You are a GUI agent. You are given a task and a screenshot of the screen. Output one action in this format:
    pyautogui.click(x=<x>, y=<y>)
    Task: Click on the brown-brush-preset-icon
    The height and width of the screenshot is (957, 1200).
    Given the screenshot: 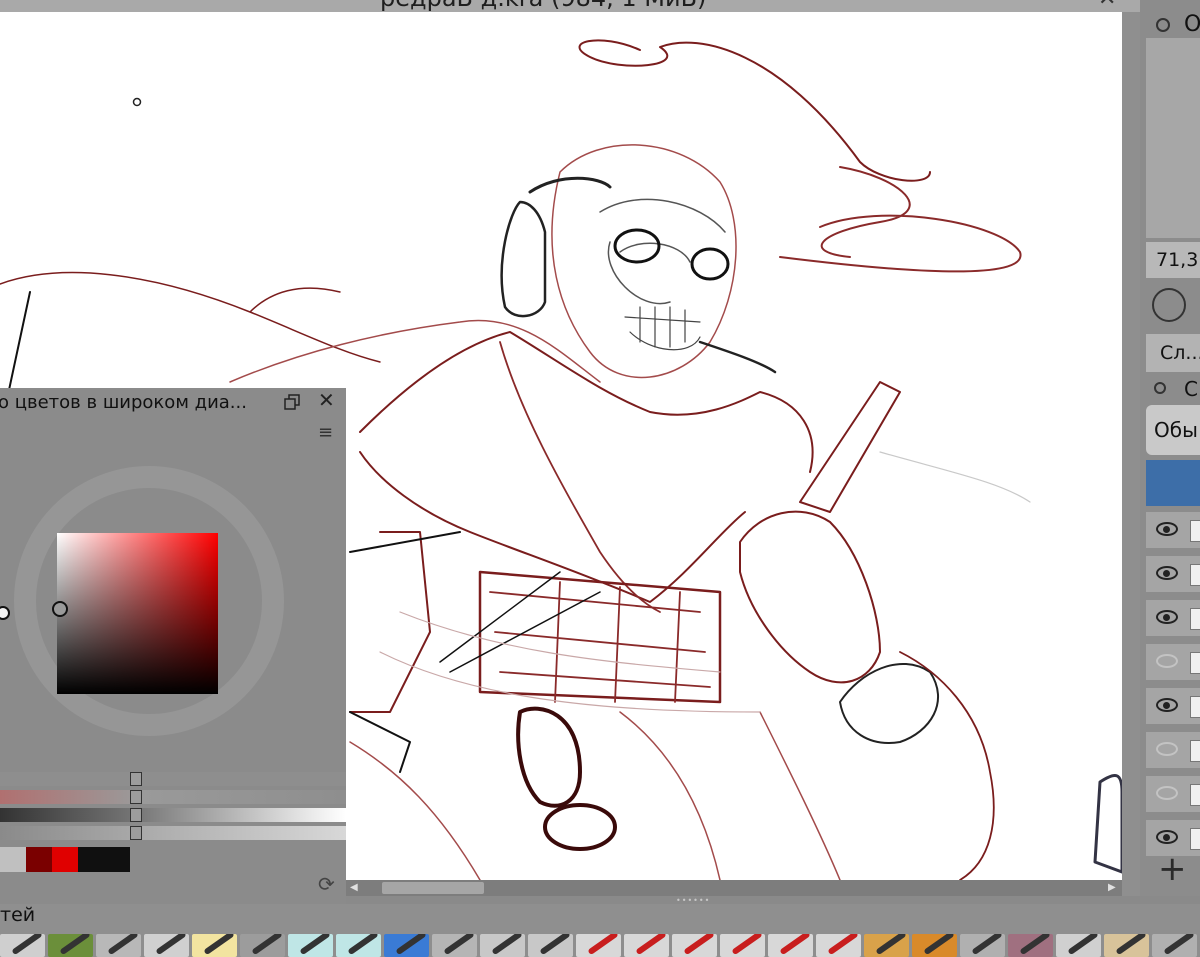 What is the action you would take?
    pyautogui.click(x=1126, y=945)
    